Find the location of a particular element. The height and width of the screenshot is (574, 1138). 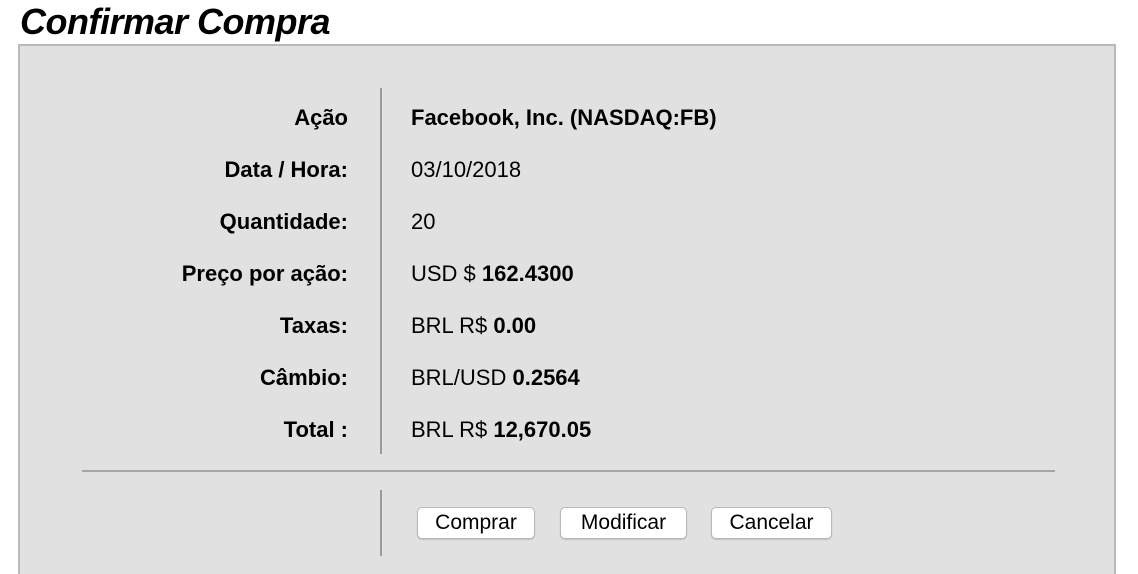

column-divider-bottom is located at coordinates (381, 523).